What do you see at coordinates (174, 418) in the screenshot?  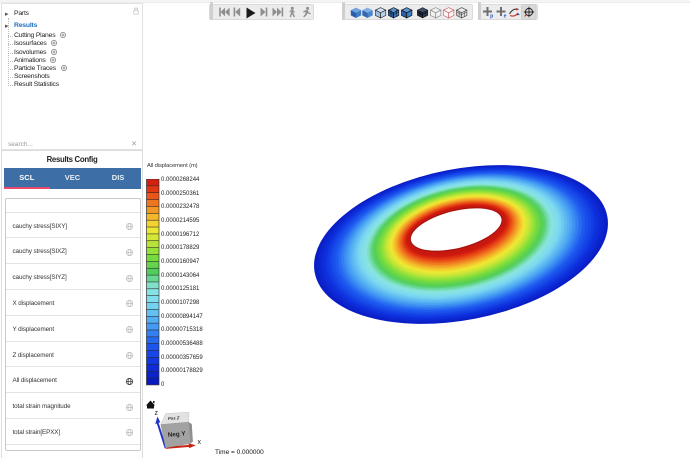 I see `svg-text: Pos Z` at bounding box center [174, 418].